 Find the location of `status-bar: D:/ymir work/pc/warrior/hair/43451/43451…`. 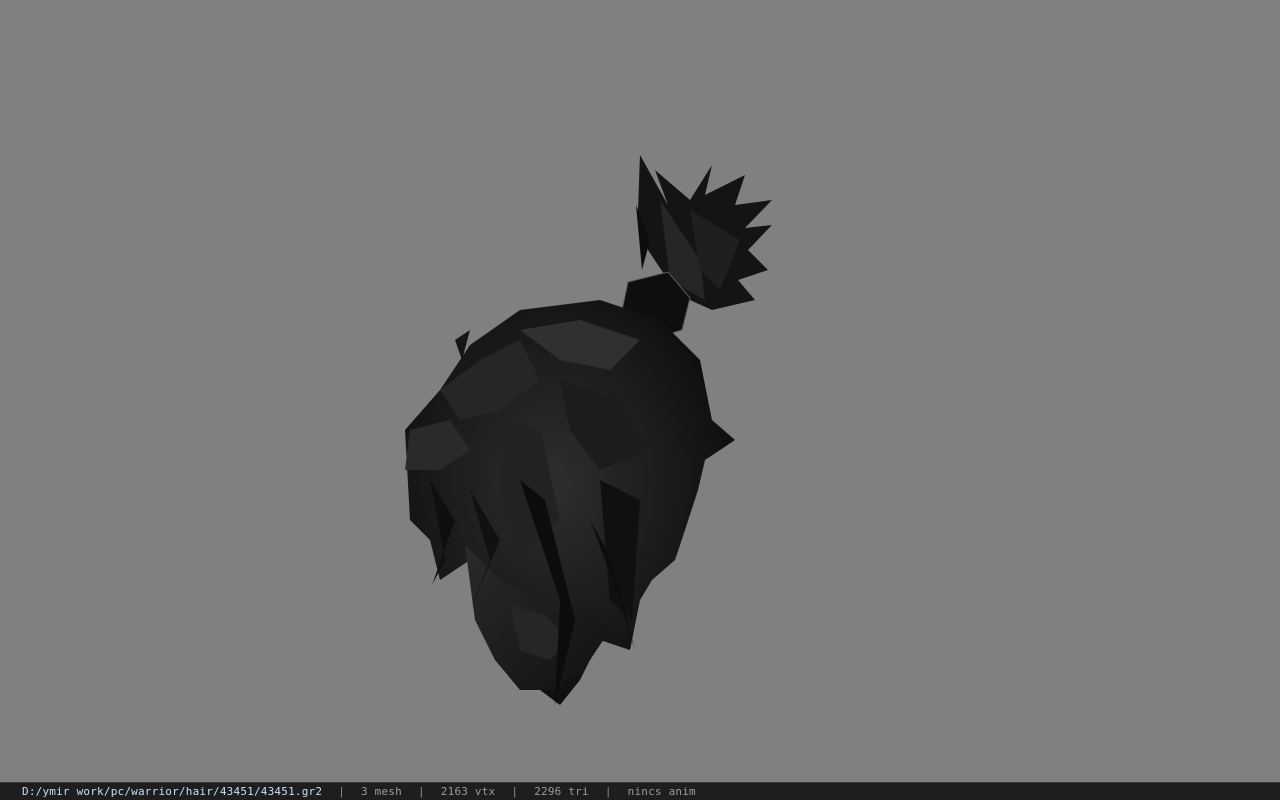

status-bar: D:/ymir work/pc/warrior/hair/43451/43451… is located at coordinates (640, 791).